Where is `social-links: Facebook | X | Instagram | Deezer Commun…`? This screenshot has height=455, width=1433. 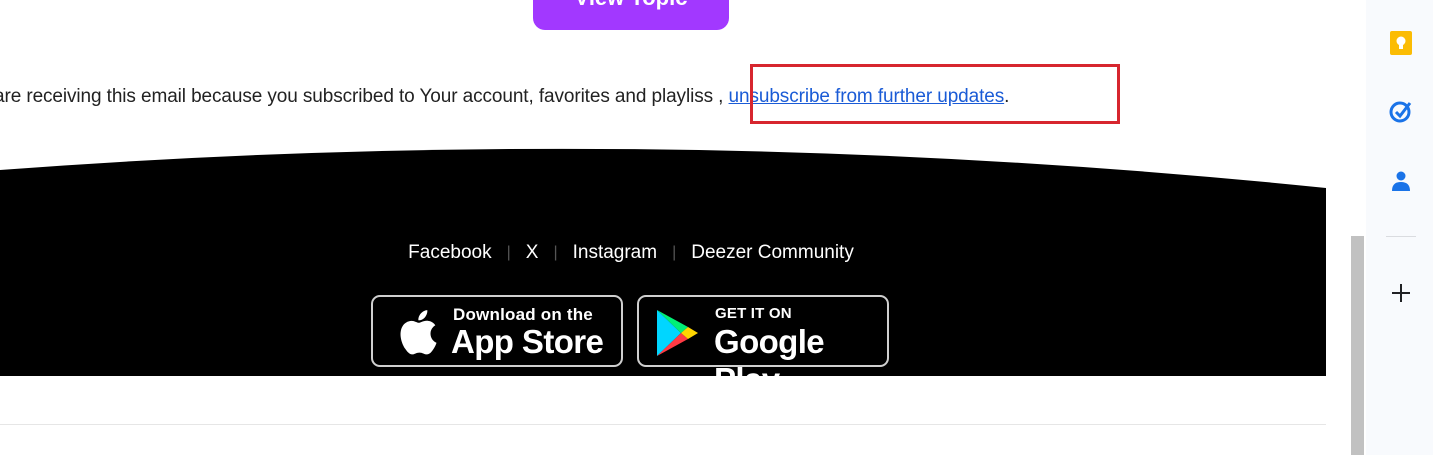 social-links: Facebook | X | Instagram | Deezer Commun… is located at coordinates (631, 253).